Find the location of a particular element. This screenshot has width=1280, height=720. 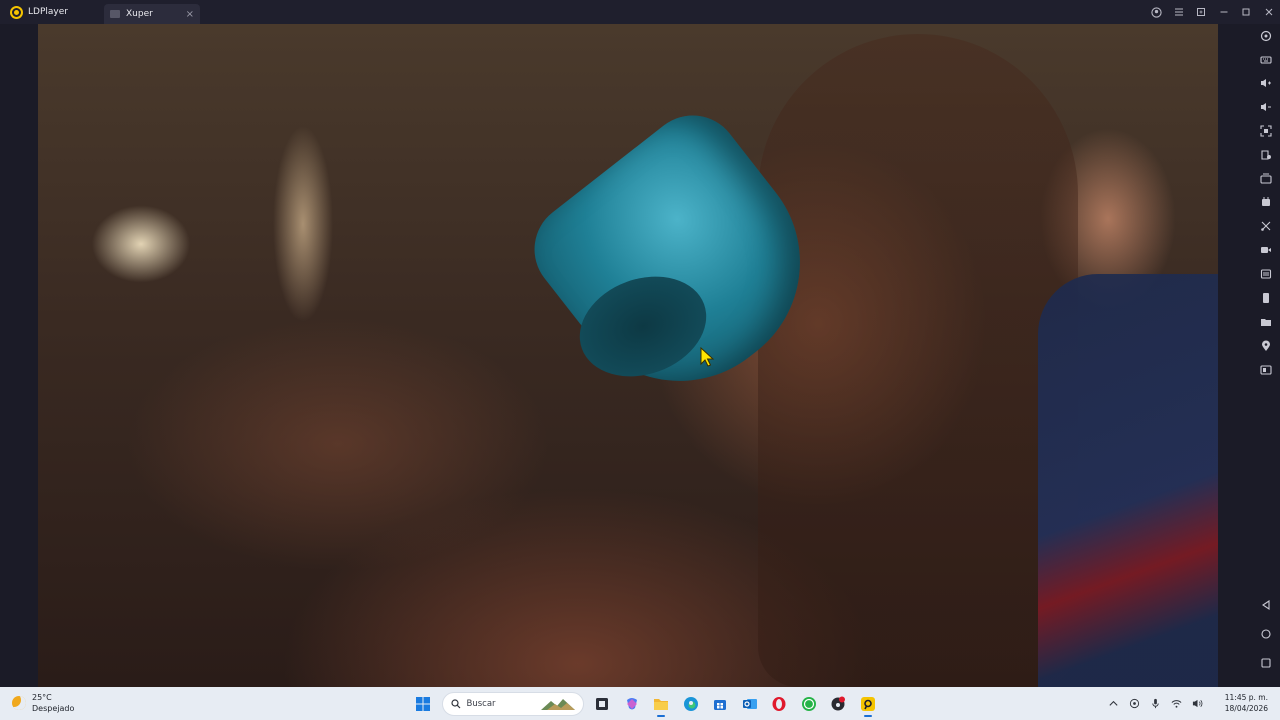

minimize-icon is located at coordinates (1224, 12).